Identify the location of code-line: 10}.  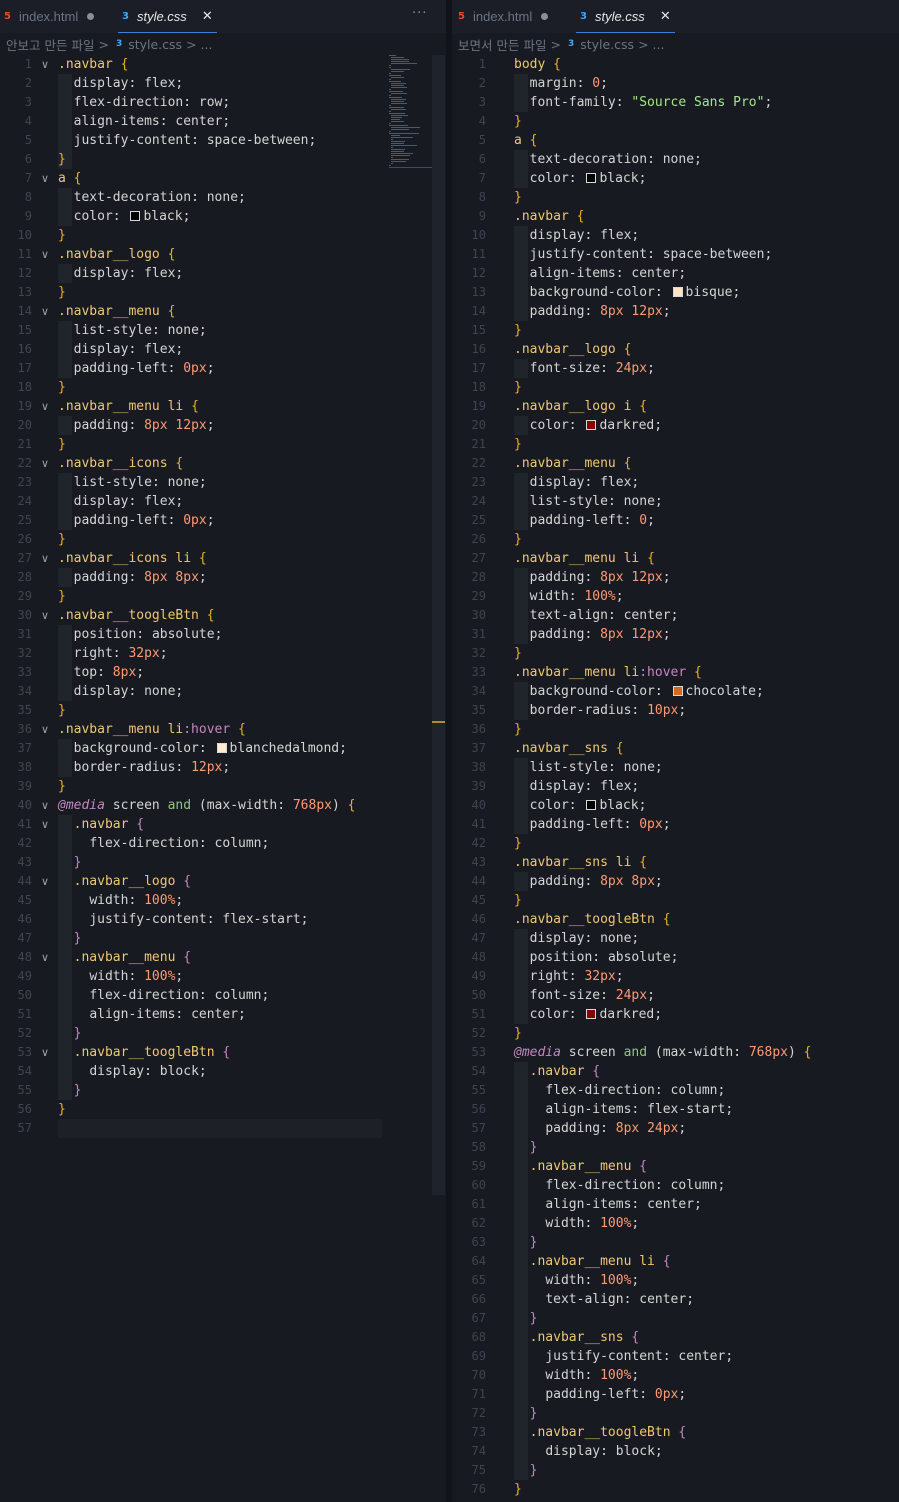
(223, 235).